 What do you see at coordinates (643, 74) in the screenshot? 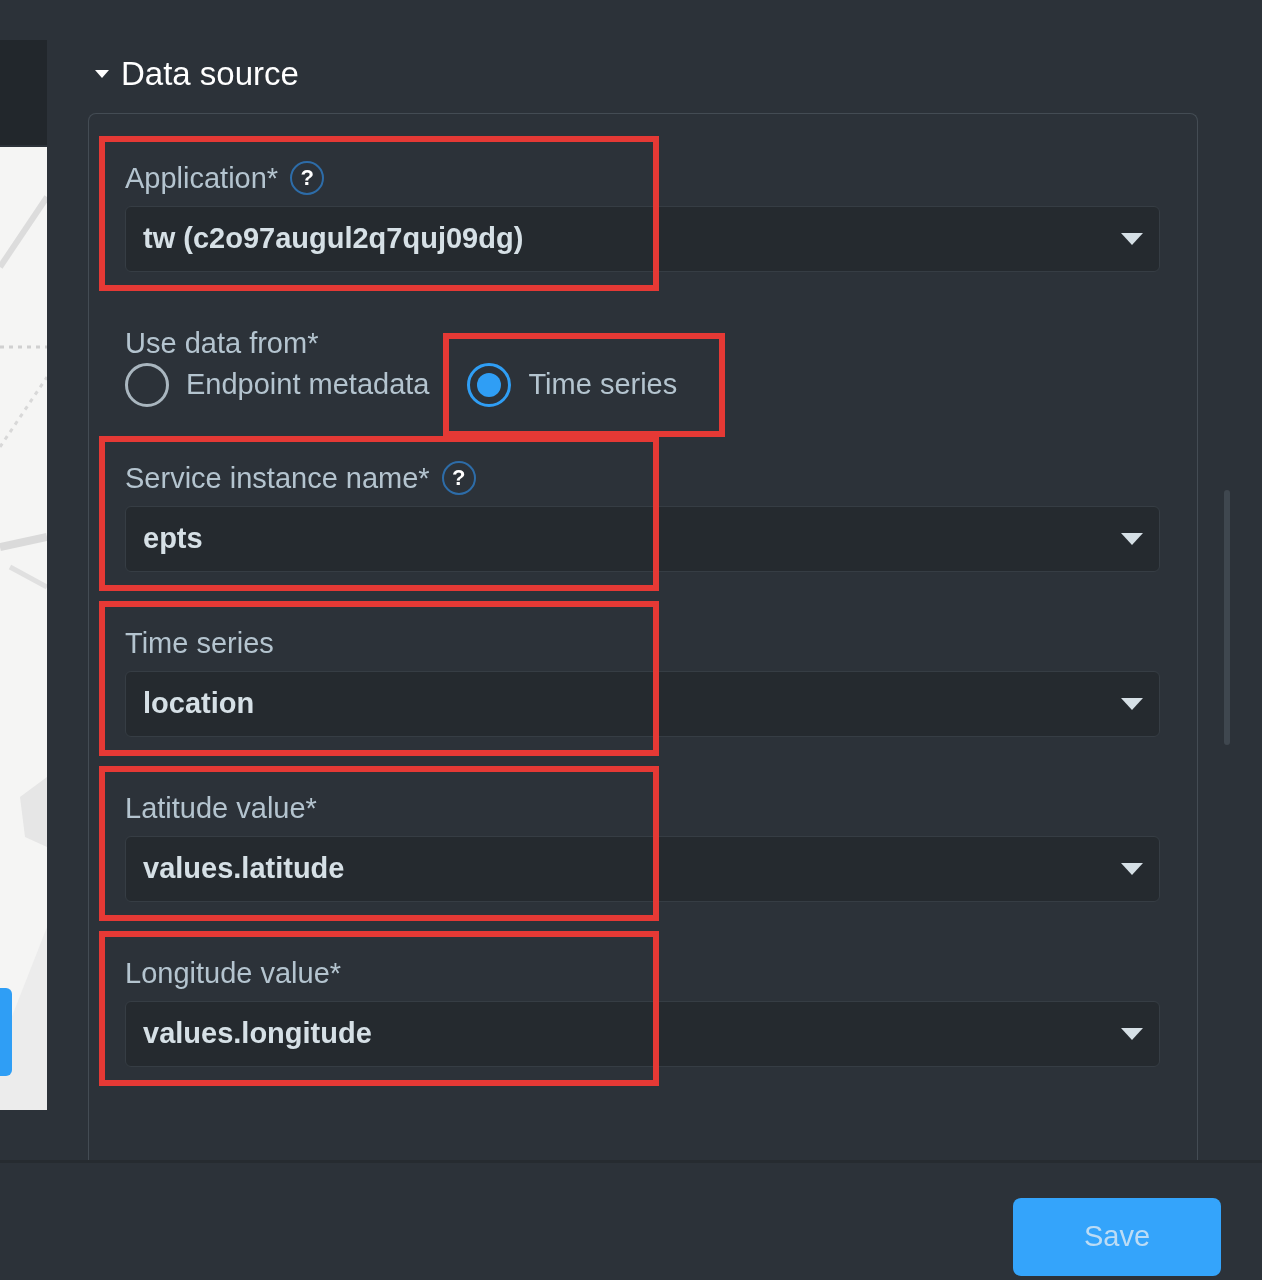
I see `section-header: Data source` at bounding box center [643, 74].